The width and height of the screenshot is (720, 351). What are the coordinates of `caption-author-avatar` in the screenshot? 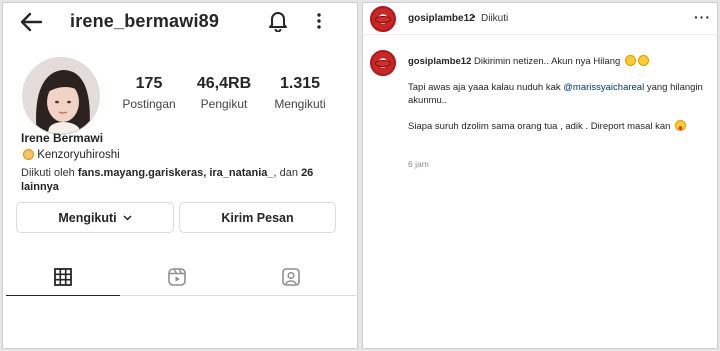 It's located at (383, 63).